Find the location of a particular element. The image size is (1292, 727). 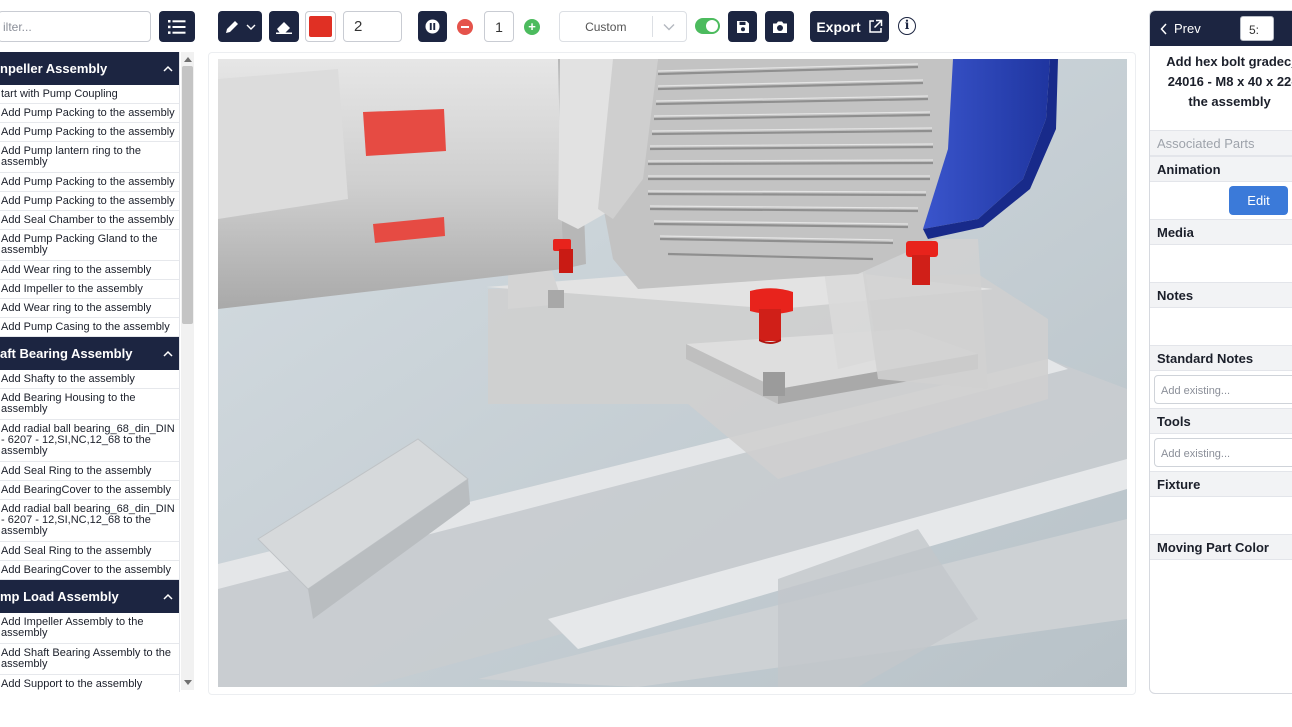

sidebar-scrollbar is located at coordinates (187, 371).